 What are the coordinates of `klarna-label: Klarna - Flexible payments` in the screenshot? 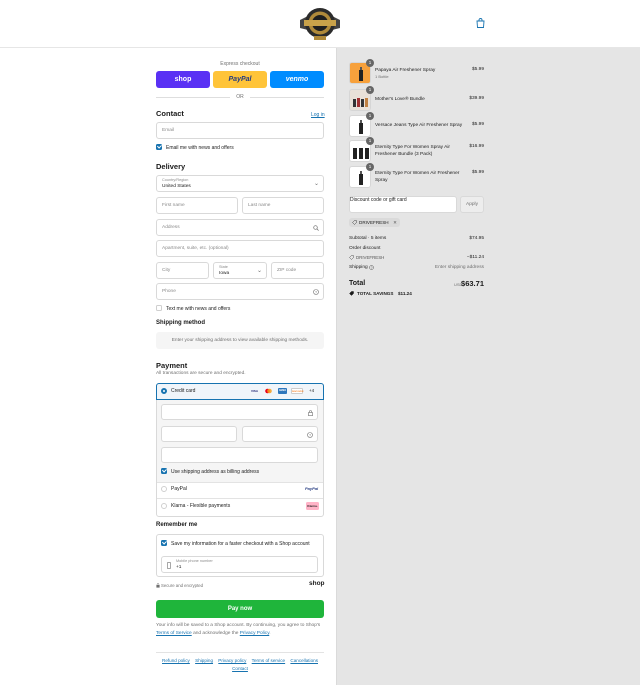 It's located at (201, 506).